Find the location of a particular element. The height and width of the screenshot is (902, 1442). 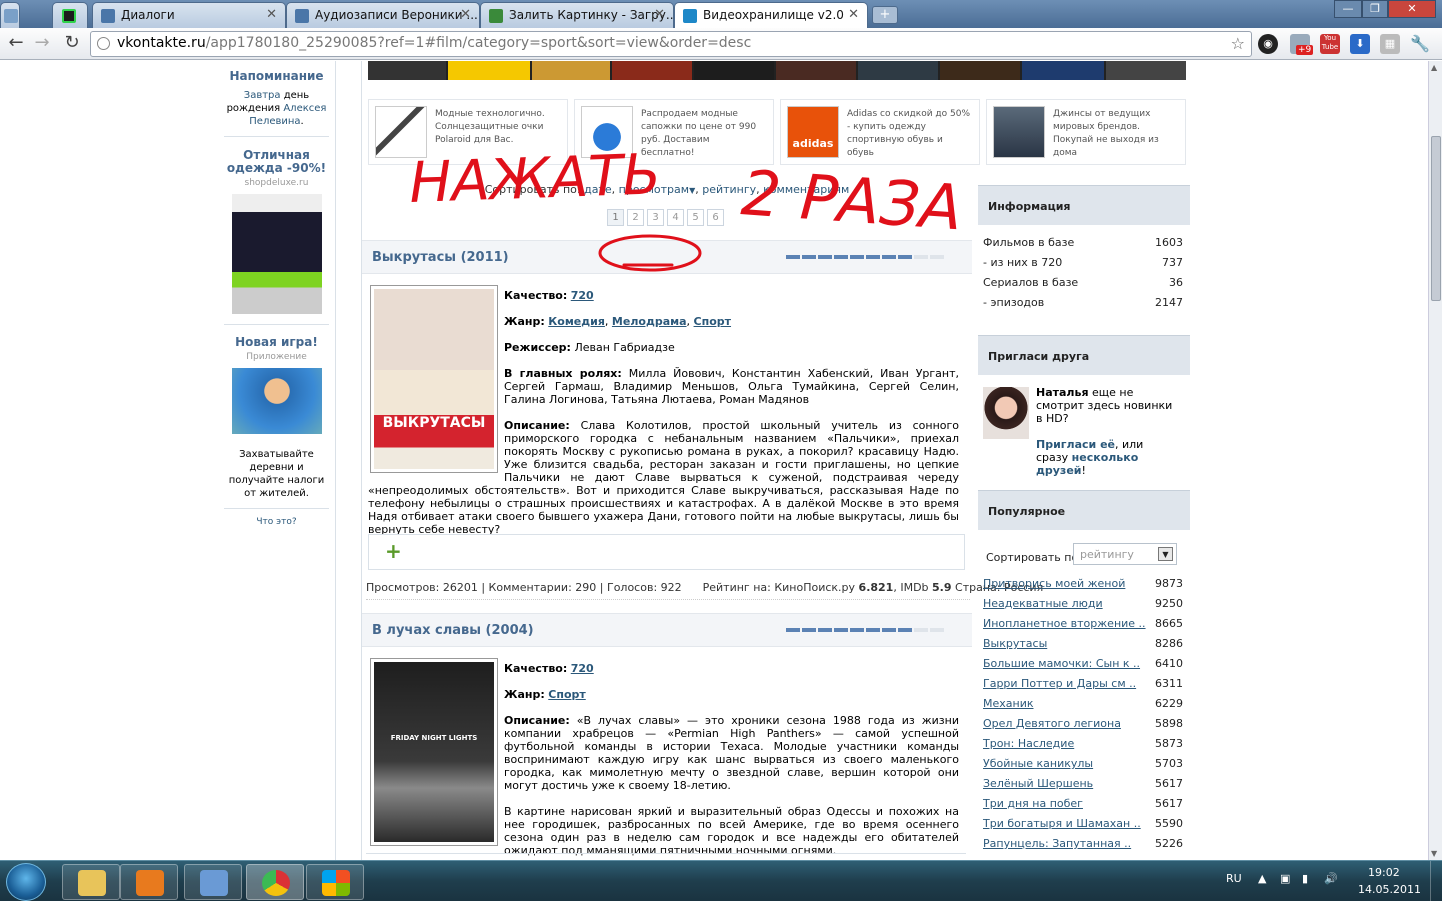

scroll-up-arrow-icon: ▲ is located at coordinates (1434, 67).